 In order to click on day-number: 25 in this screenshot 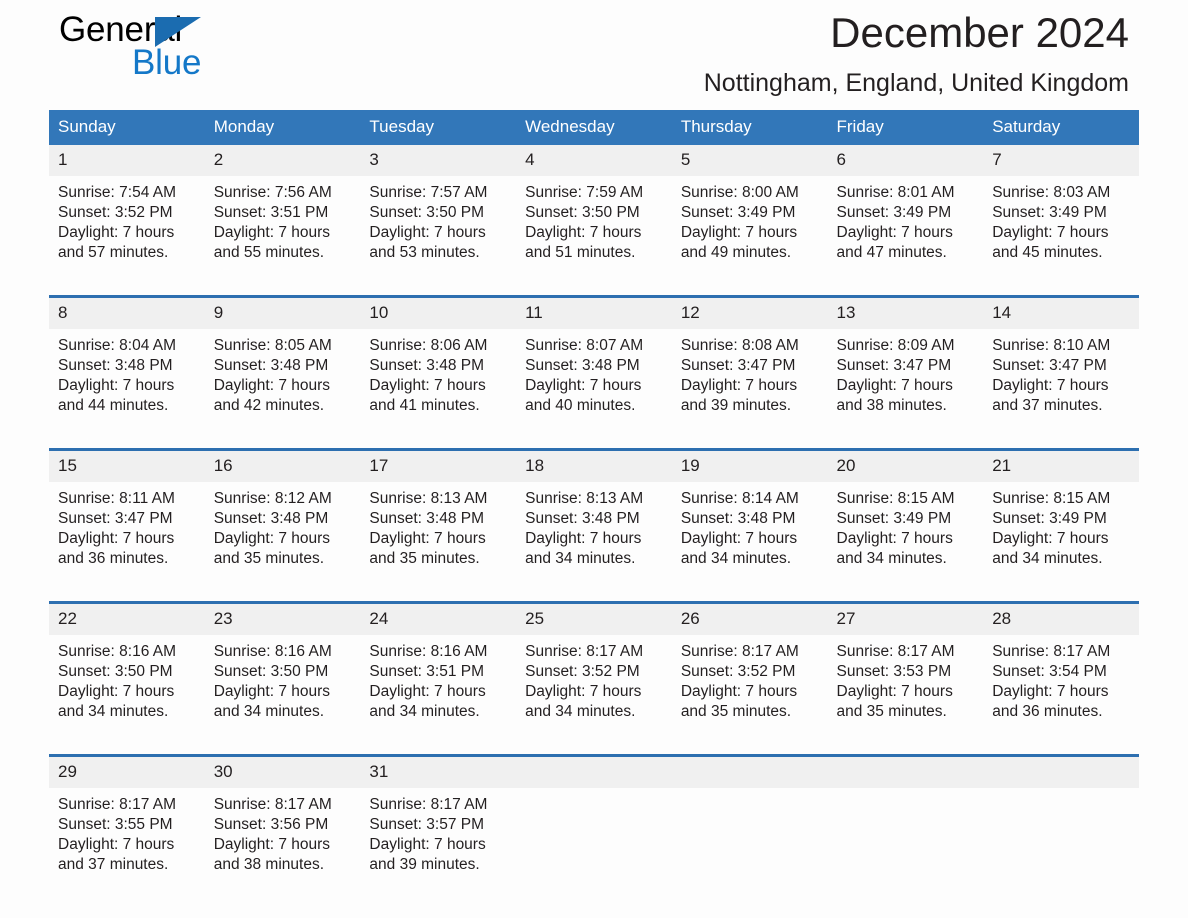, I will do `click(594, 618)`.